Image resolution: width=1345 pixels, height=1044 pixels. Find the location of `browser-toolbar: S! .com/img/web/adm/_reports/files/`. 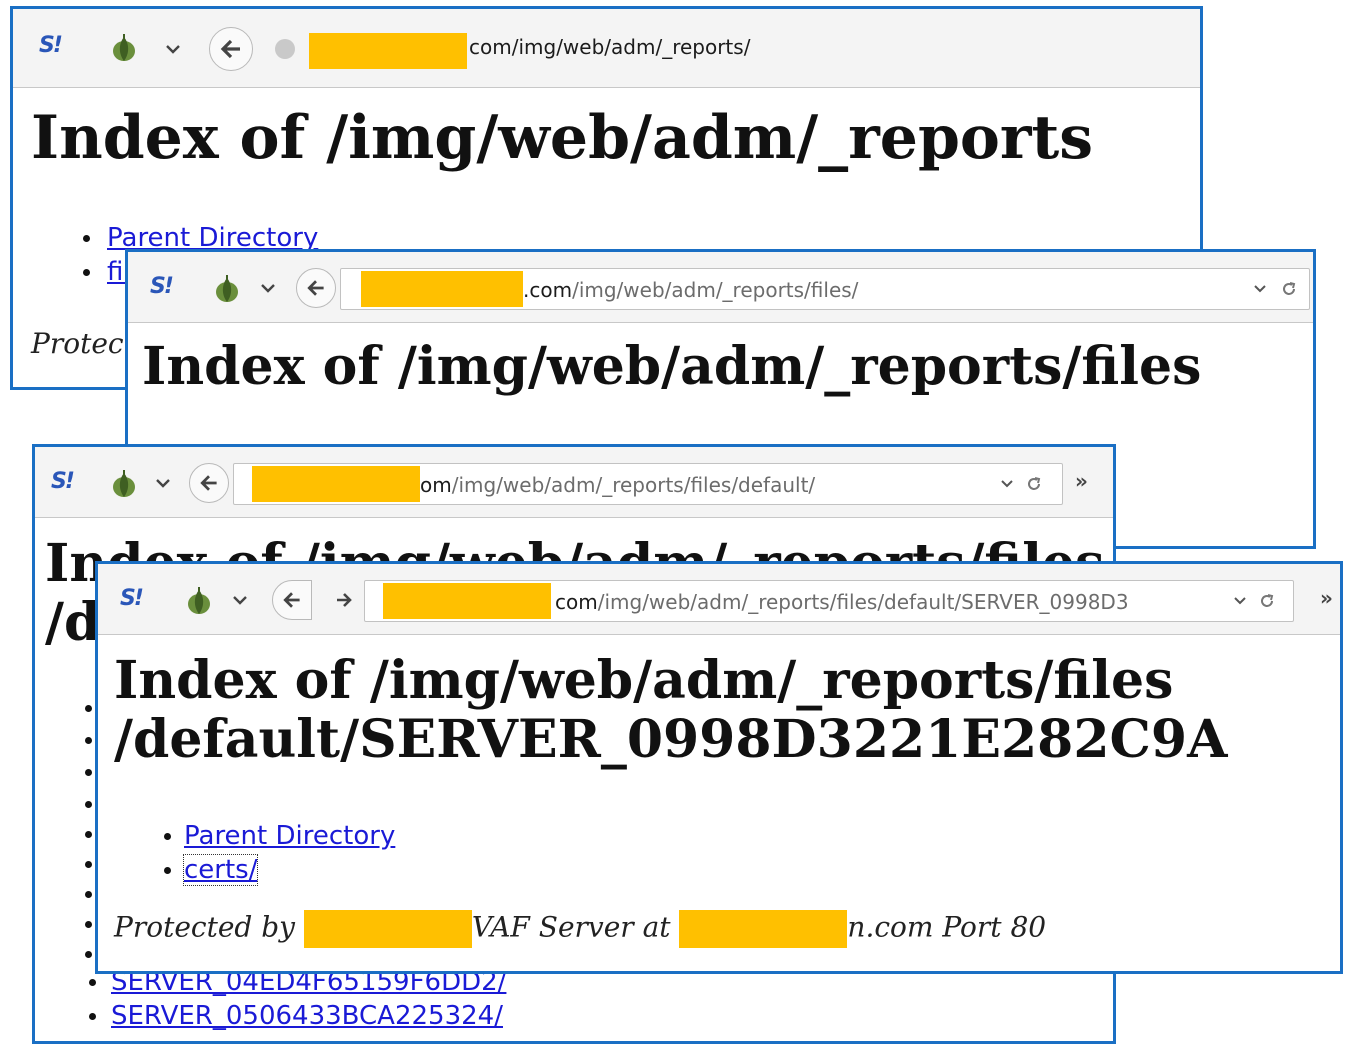

browser-toolbar: S! .com/img/web/adm/_reports/files/ is located at coordinates (720, 287).